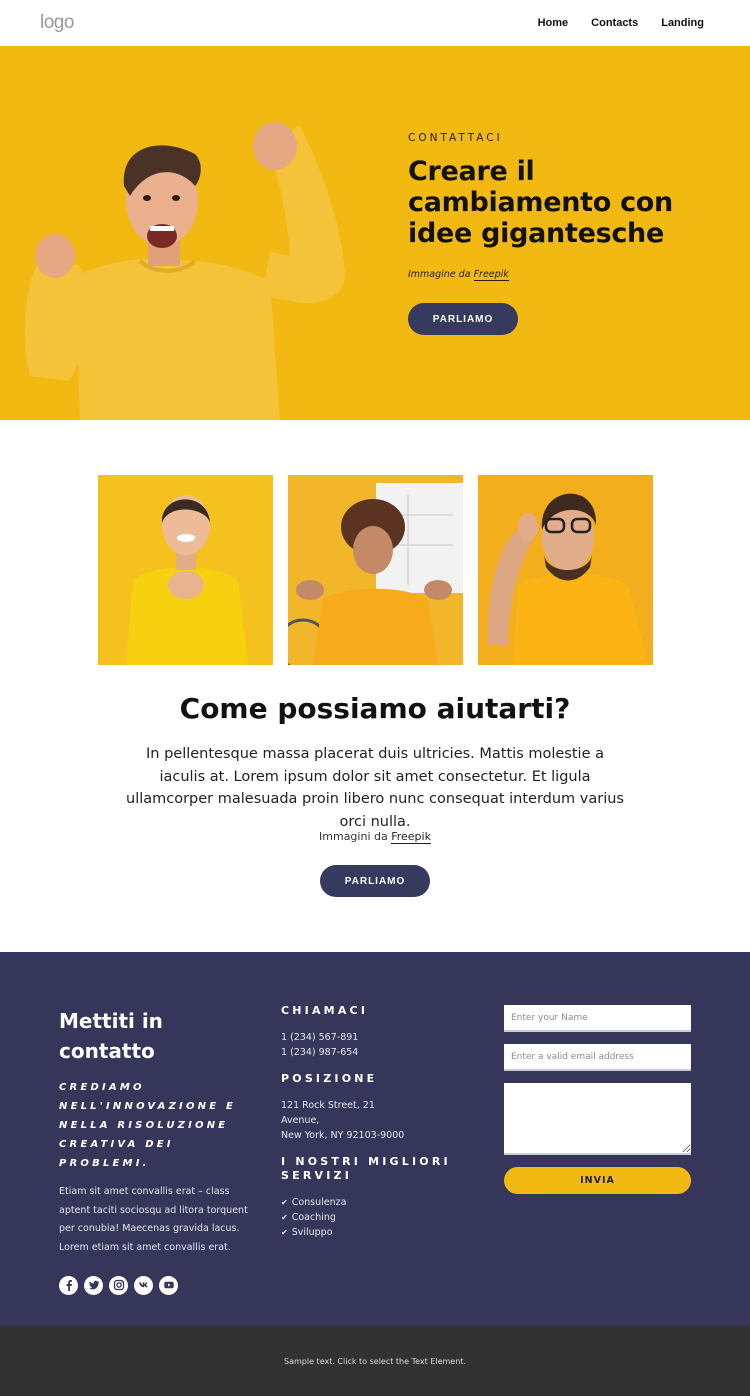  I want to click on help-title: Come possiamo aiutarti?, so click(375, 708).